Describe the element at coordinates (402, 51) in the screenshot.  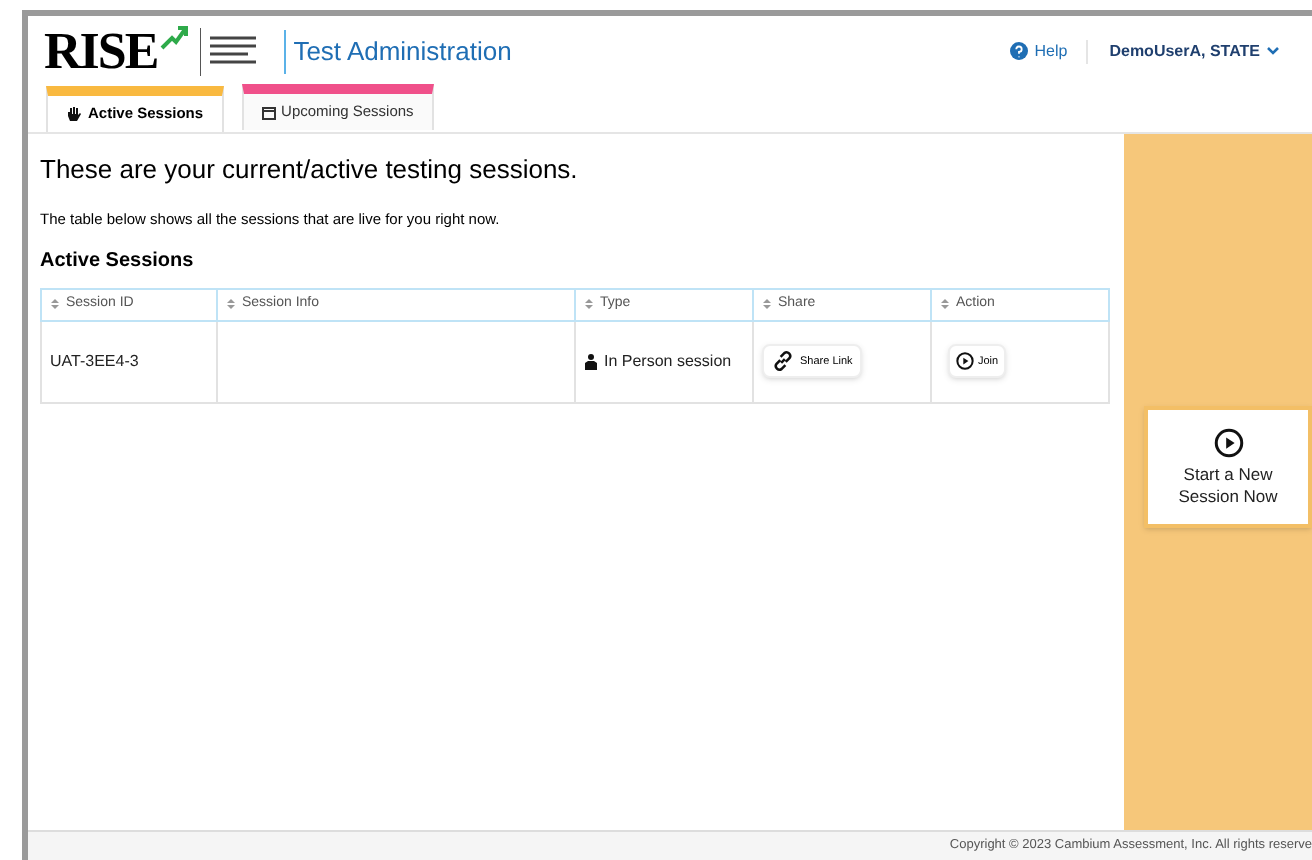
I see `app-title: Test Administration` at that location.